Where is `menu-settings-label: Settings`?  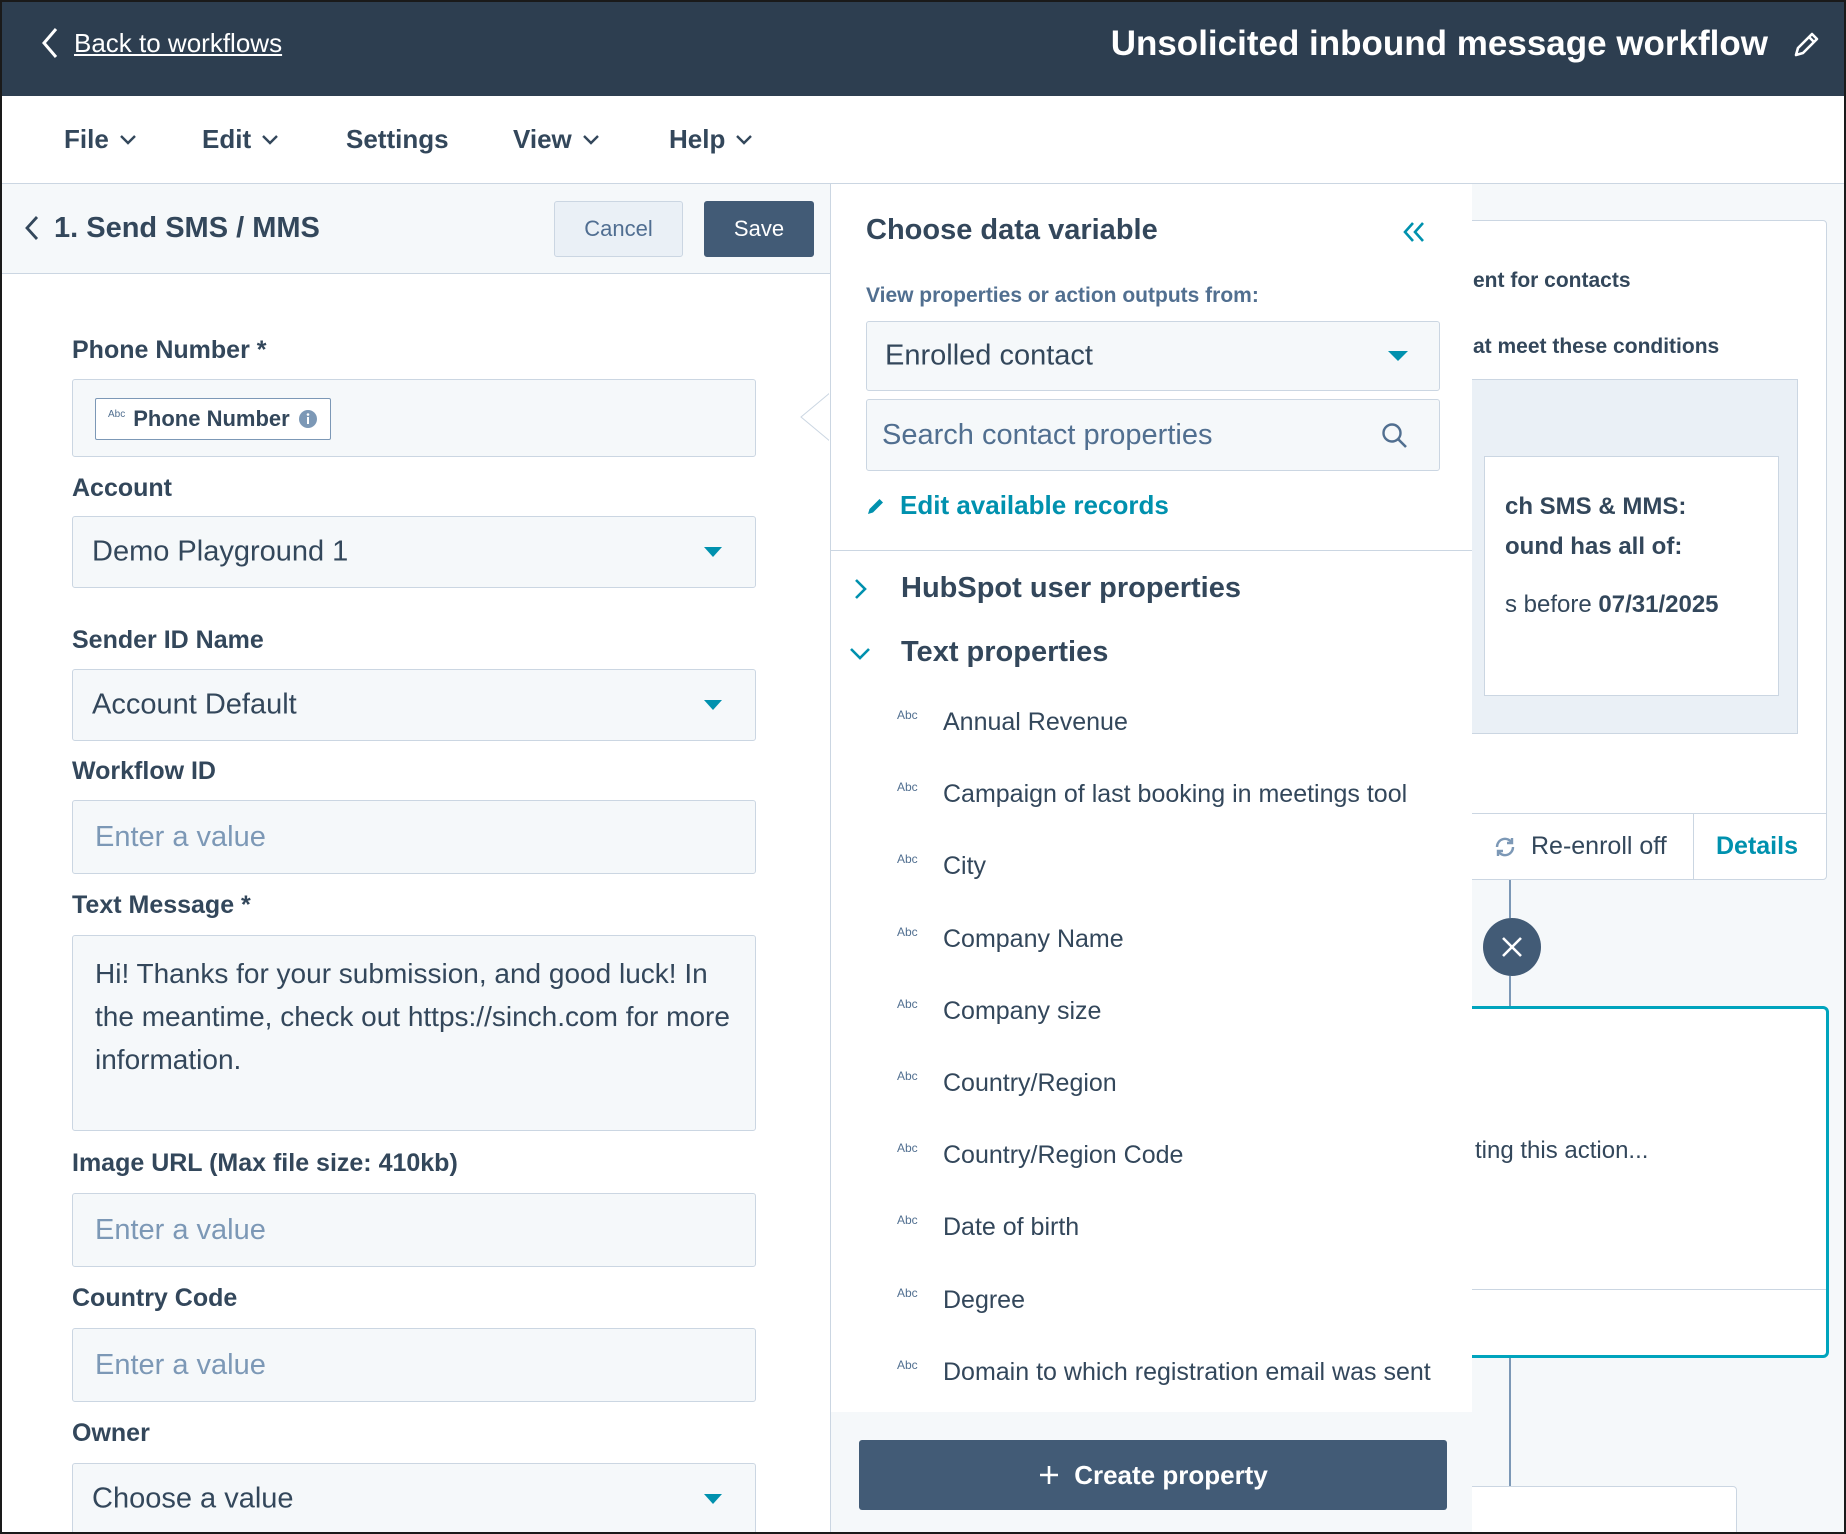 menu-settings-label: Settings is located at coordinates (397, 139).